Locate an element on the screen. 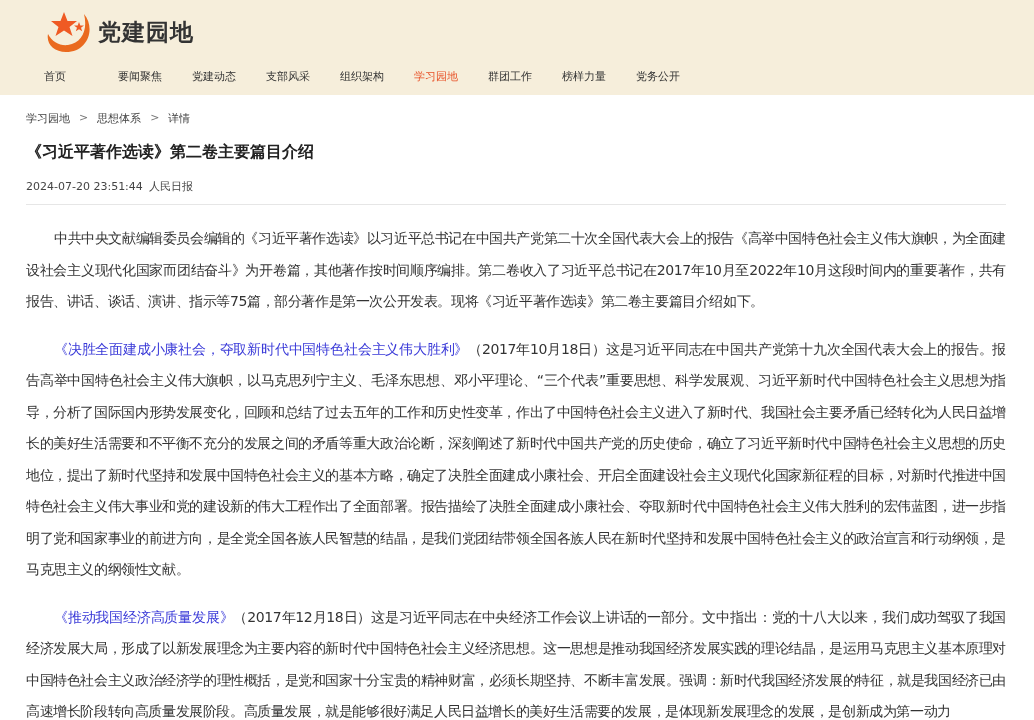 The width and height of the screenshot is (1034, 720). nav-item: 支部风采 is located at coordinates (291, 76).